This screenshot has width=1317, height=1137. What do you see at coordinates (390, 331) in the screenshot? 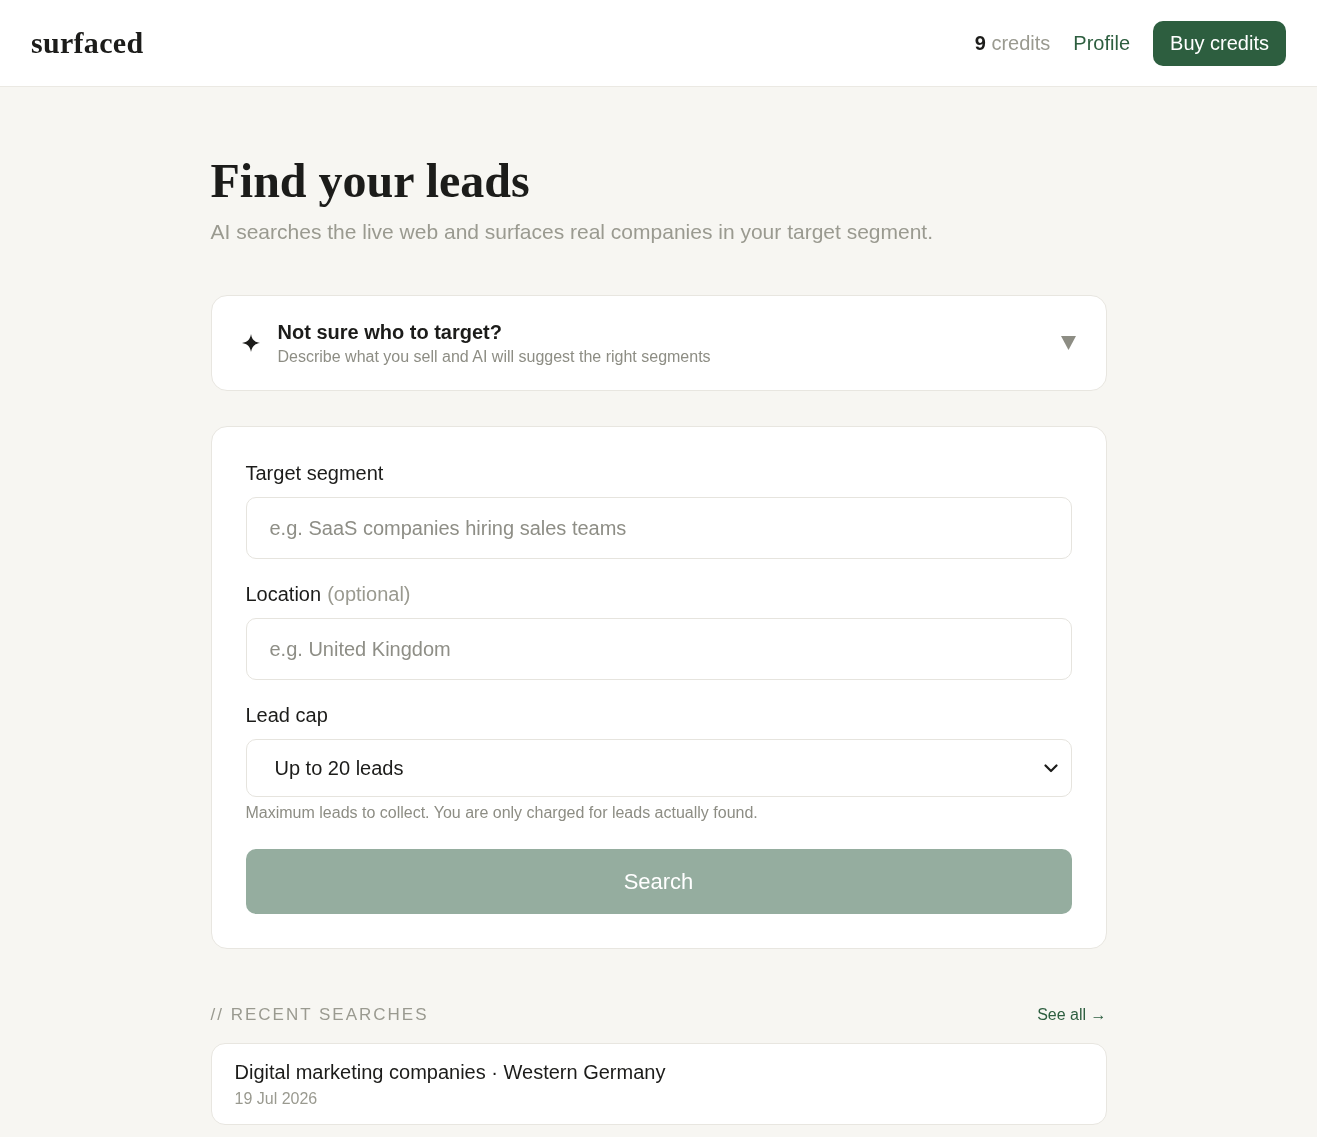
I see `suggest-title: Not sure who to target?` at bounding box center [390, 331].